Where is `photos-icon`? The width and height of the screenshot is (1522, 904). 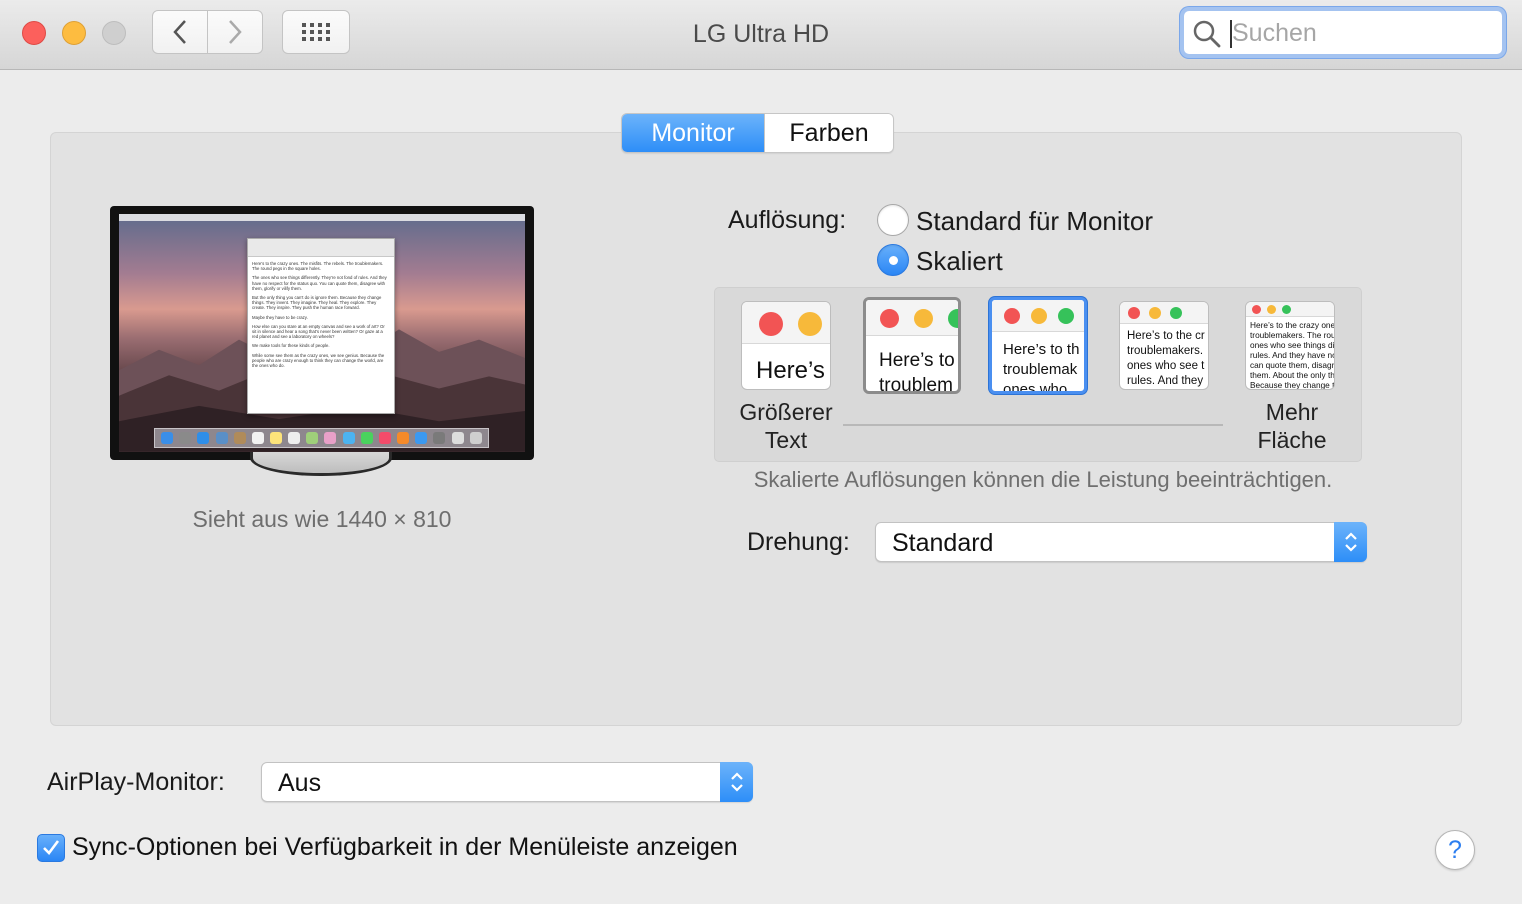 photos-icon is located at coordinates (330, 438).